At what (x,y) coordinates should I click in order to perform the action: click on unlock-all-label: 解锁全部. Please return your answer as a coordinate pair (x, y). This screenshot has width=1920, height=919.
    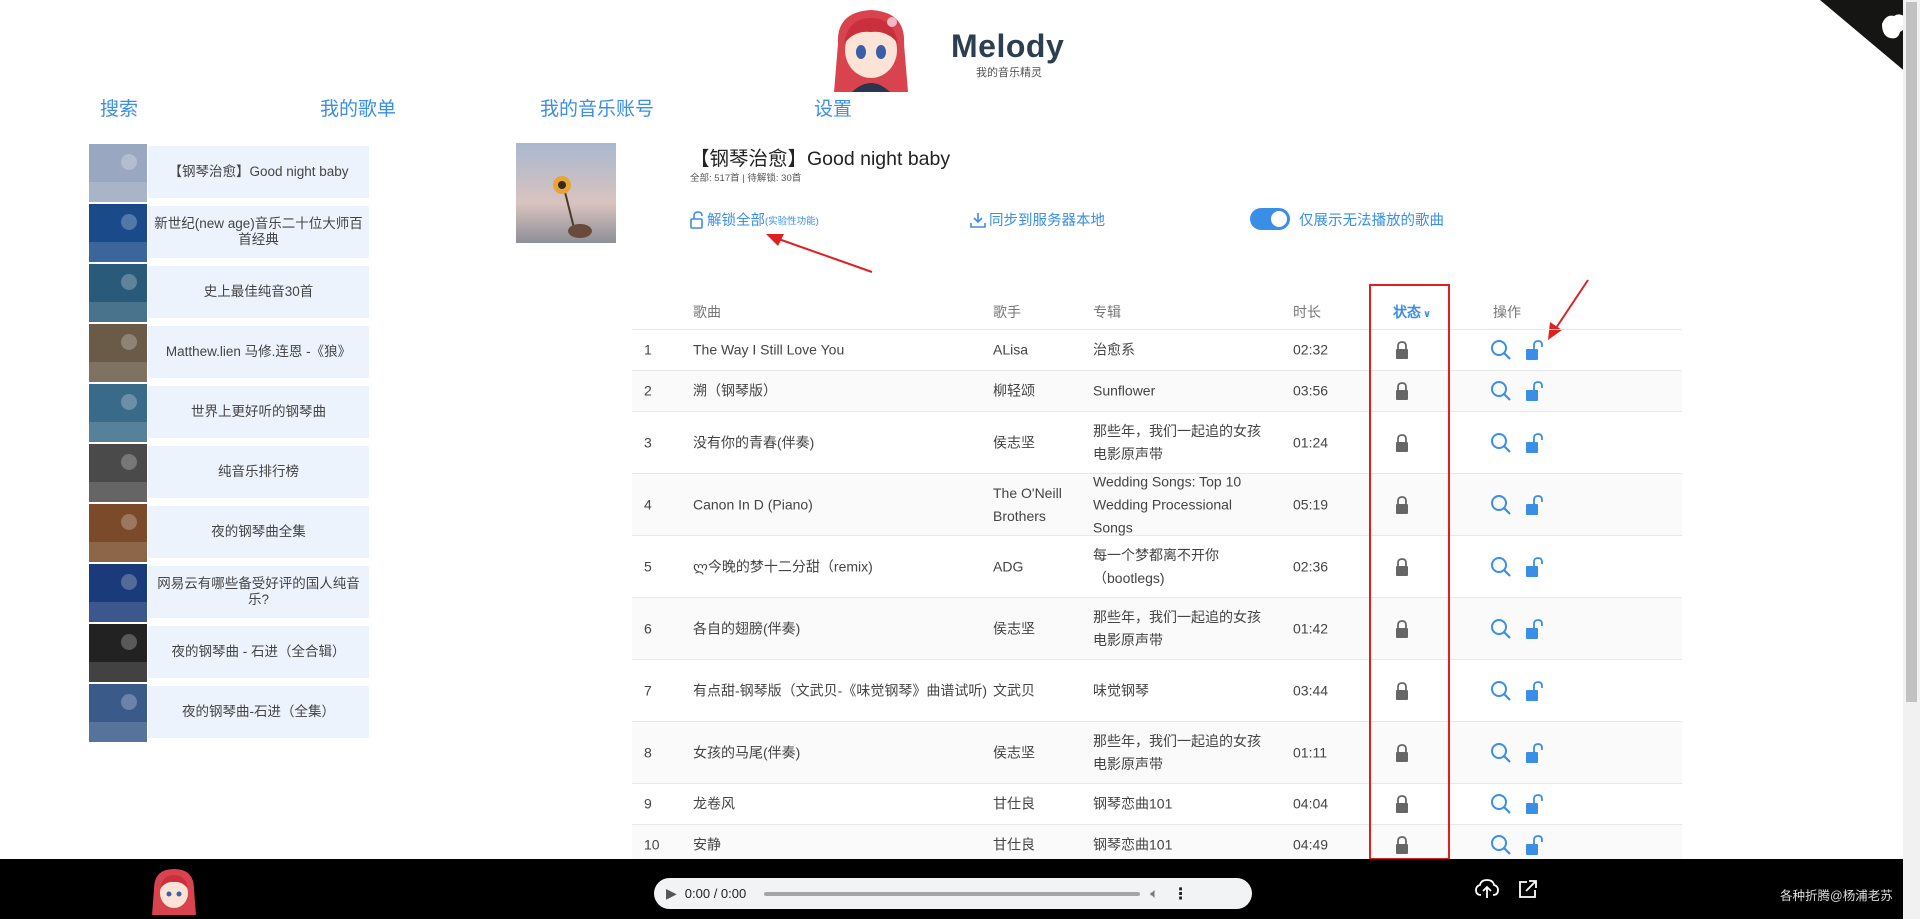
    Looking at the image, I should click on (736, 221).